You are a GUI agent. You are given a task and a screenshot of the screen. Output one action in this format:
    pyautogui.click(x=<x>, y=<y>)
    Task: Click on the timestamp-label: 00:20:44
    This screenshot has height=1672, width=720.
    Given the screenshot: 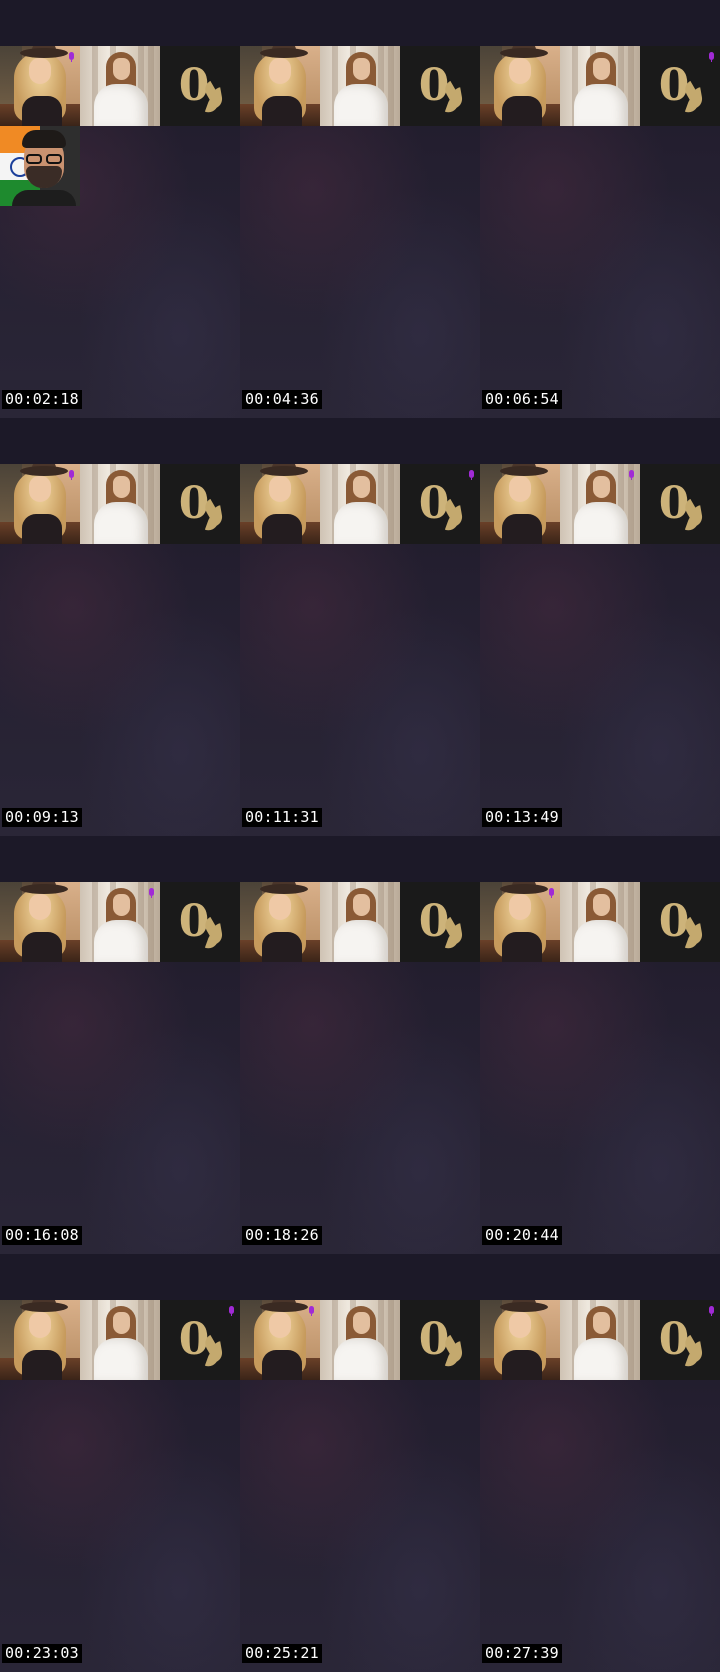 What is the action you would take?
    pyautogui.click(x=522, y=1235)
    